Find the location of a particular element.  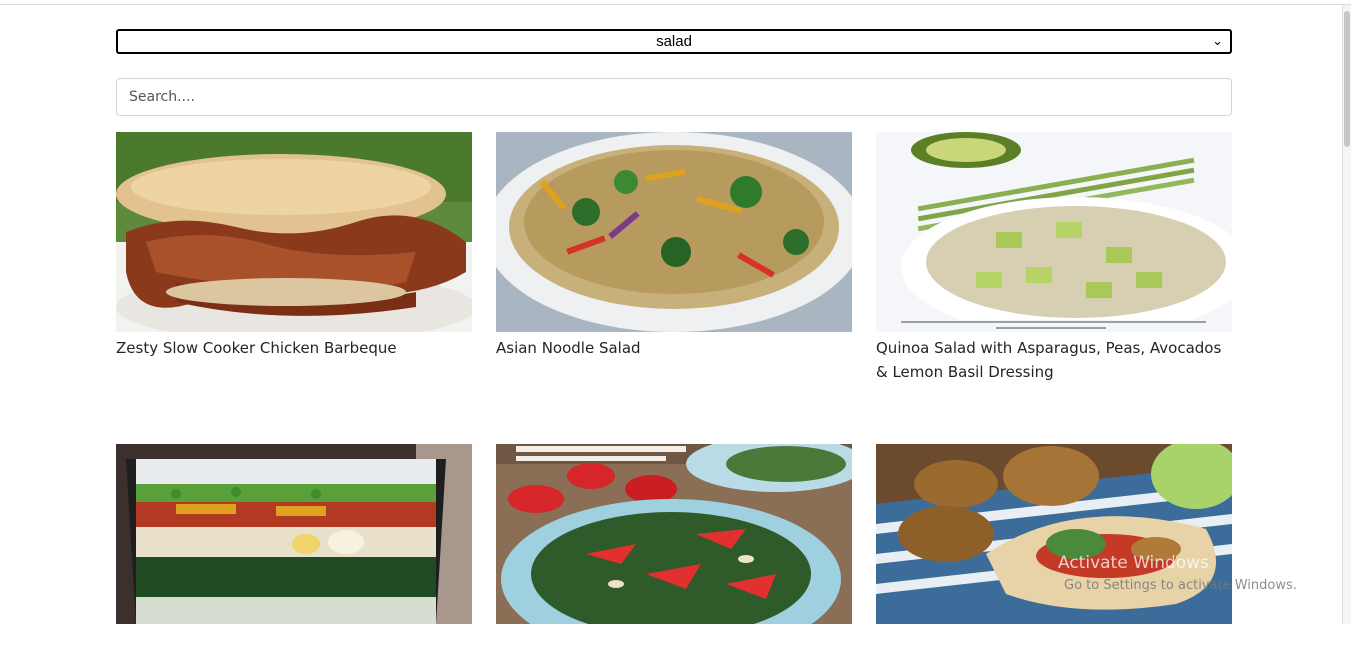

bbq-sandwich-image is located at coordinates (294, 232).